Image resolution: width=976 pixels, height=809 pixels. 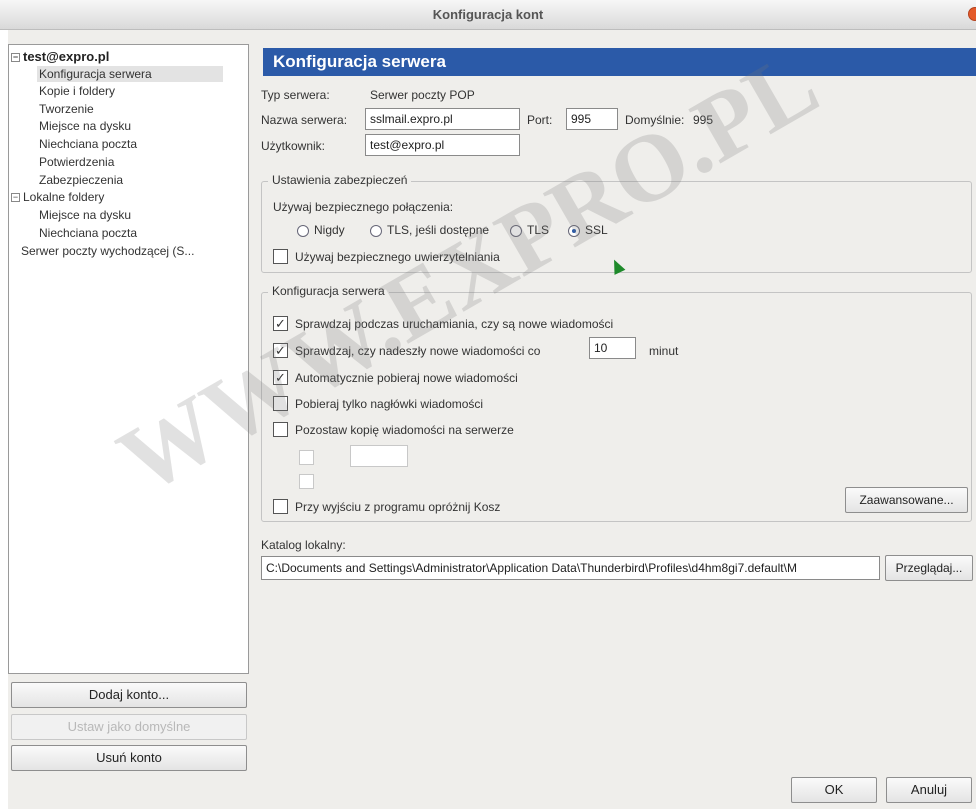 I want to click on radio-never, so click(x=303, y=231).